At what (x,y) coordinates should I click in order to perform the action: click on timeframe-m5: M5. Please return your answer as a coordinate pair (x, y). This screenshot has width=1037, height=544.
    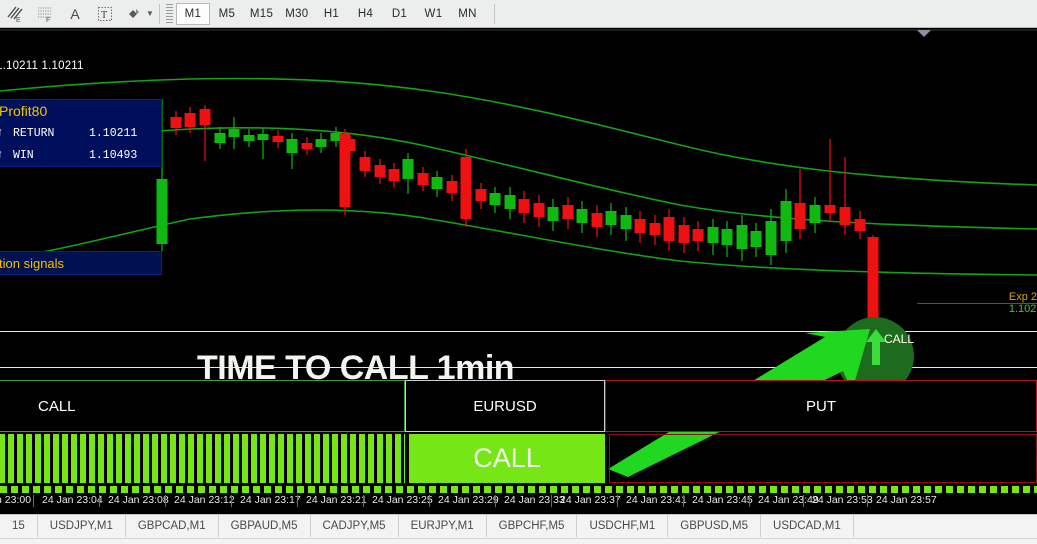
    Looking at the image, I should click on (227, 14).